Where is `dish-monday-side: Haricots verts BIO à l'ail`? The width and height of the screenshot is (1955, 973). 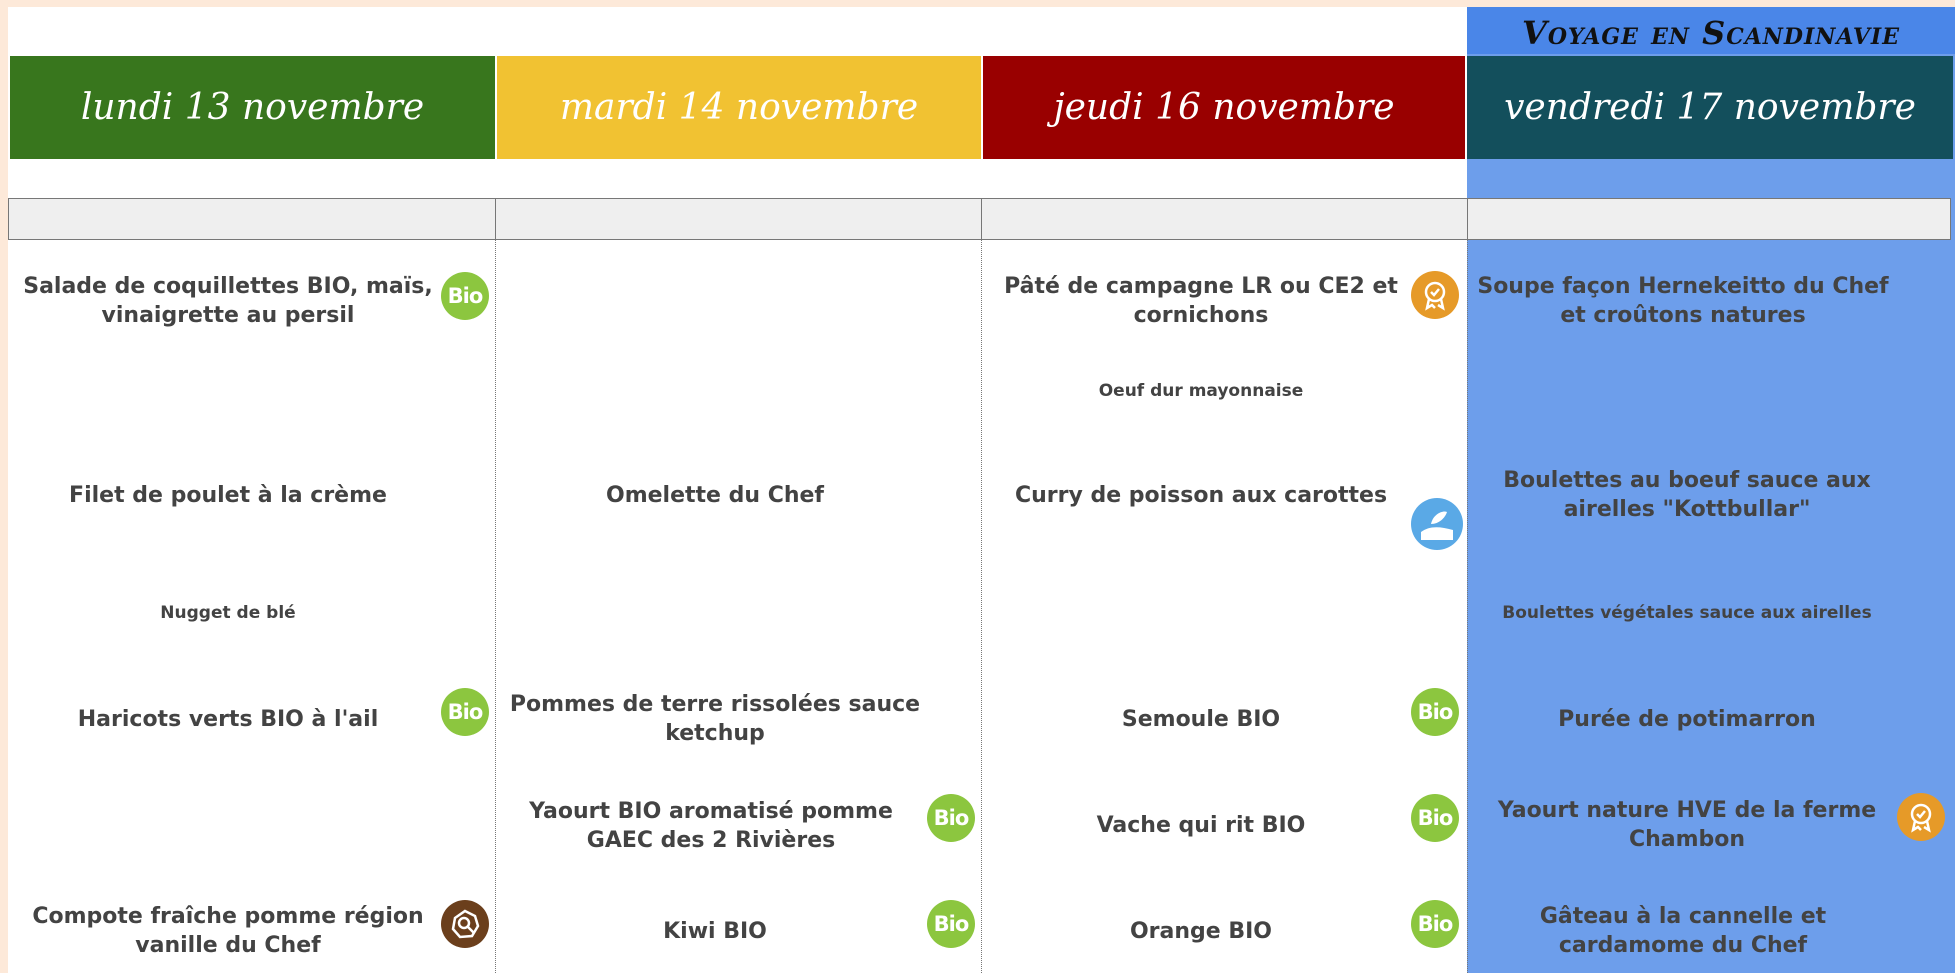 dish-monday-side: Haricots verts BIO à l'ail is located at coordinates (228, 719).